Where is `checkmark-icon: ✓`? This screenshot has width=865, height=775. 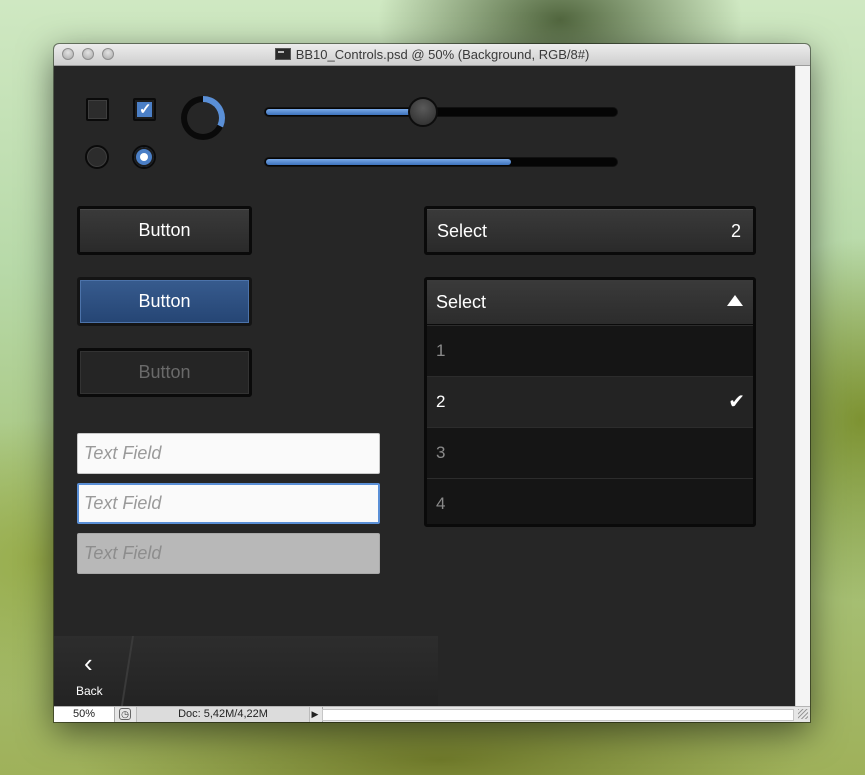
checkmark-icon: ✓ is located at coordinates (145, 109).